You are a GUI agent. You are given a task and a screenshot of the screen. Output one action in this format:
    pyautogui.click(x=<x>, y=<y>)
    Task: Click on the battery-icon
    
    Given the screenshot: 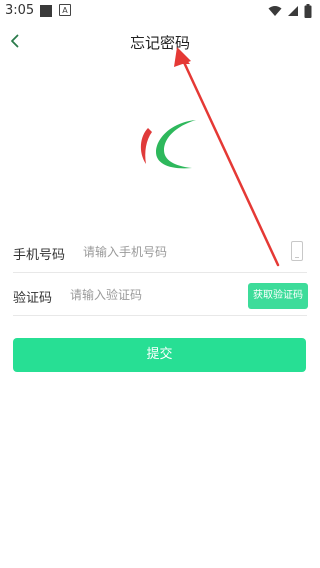 What is the action you would take?
    pyautogui.click(x=308, y=11)
    